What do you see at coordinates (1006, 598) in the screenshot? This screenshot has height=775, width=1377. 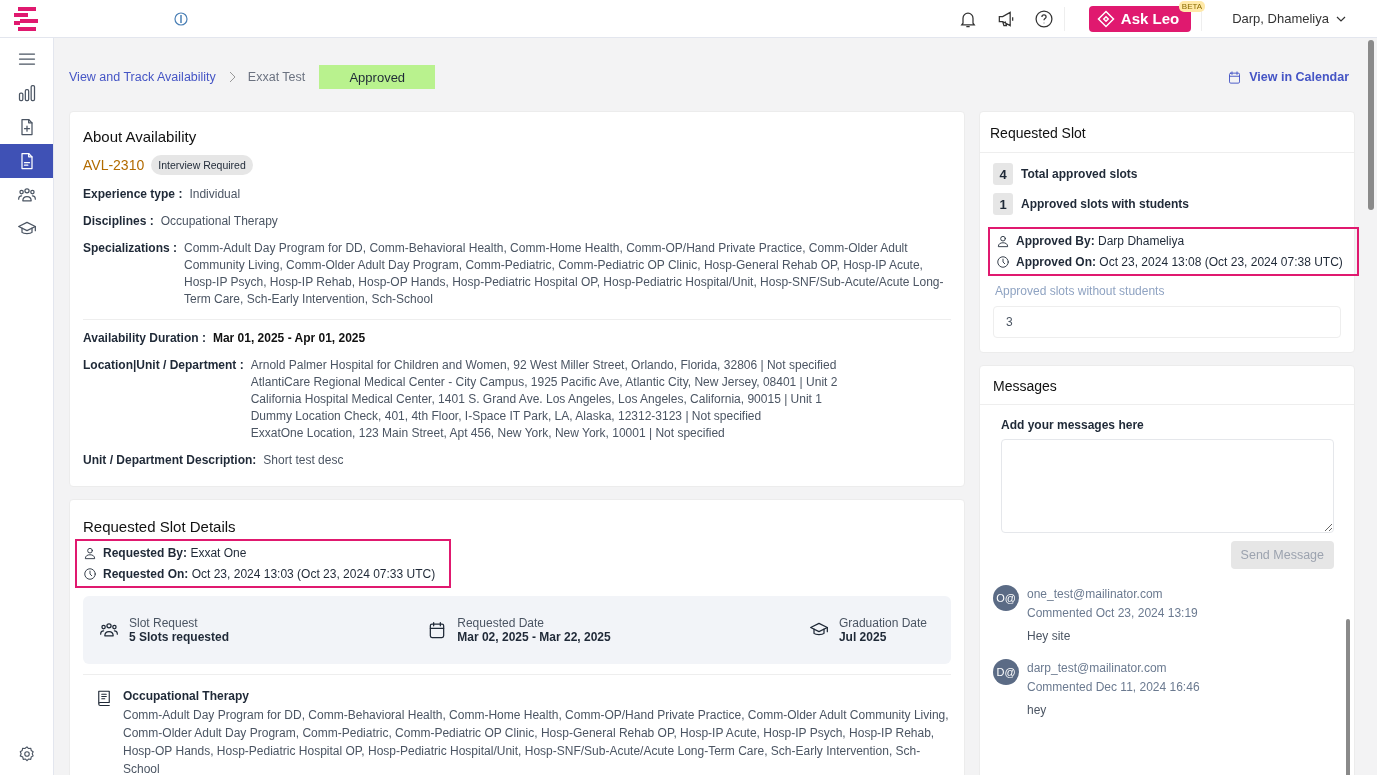 I see `avatar: O@` at bounding box center [1006, 598].